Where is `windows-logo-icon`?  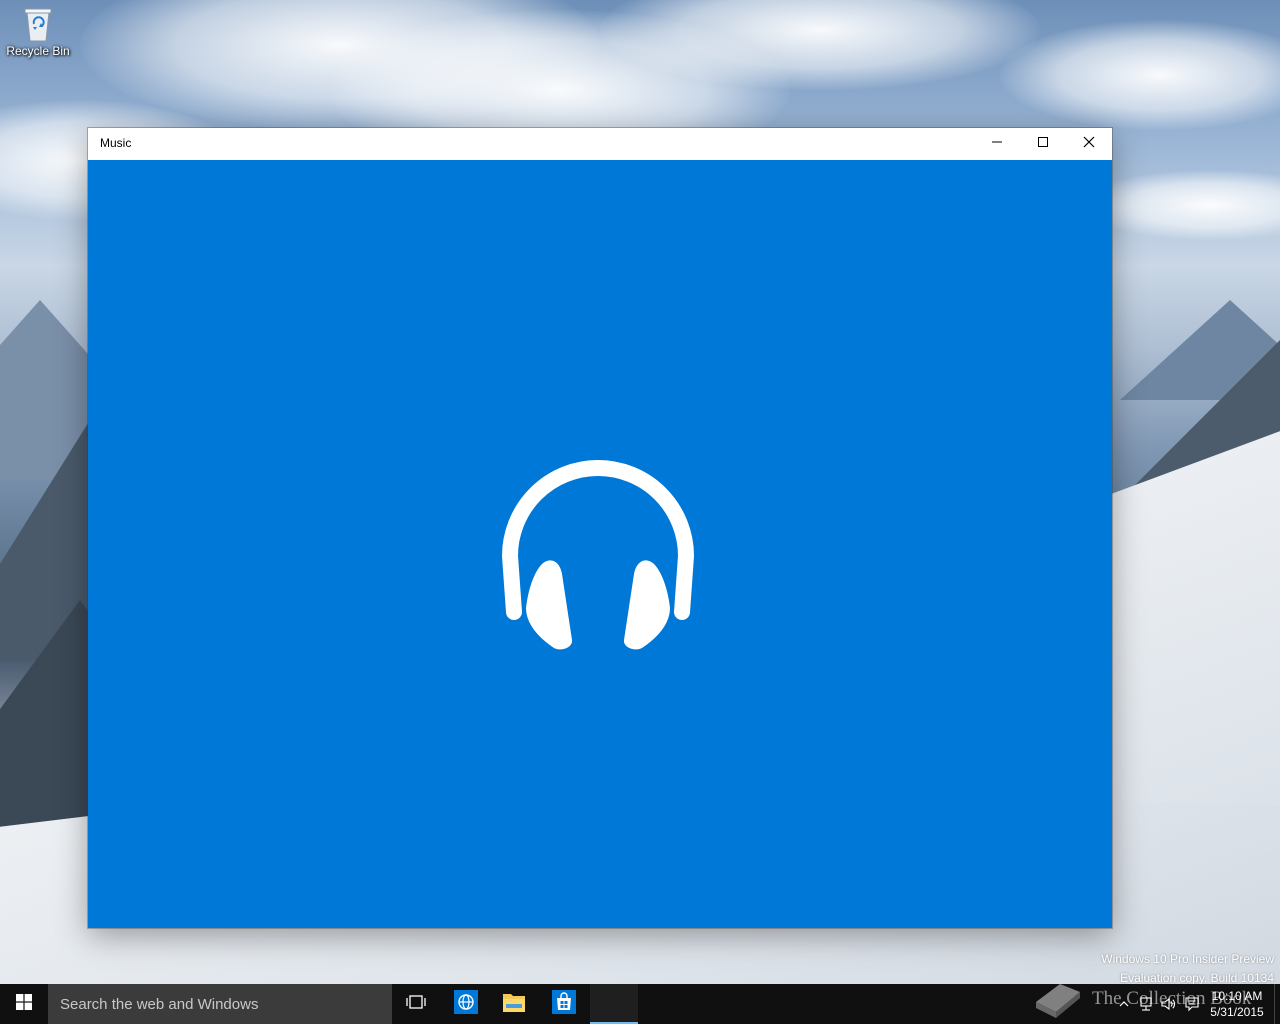 windows-logo-icon is located at coordinates (24, 1004).